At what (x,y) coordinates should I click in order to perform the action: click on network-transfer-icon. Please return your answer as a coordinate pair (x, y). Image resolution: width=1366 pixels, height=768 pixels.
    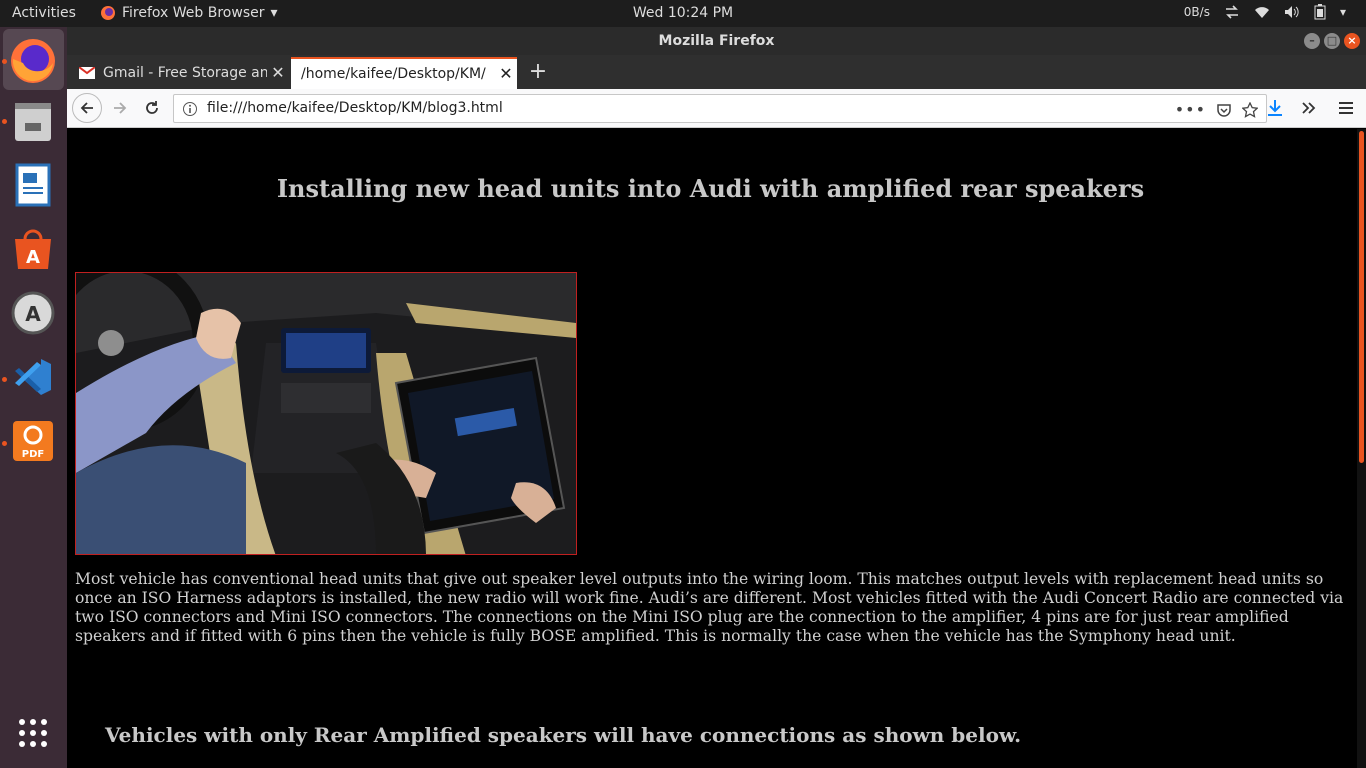
    Looking at the image, I should click on (1231, 12).